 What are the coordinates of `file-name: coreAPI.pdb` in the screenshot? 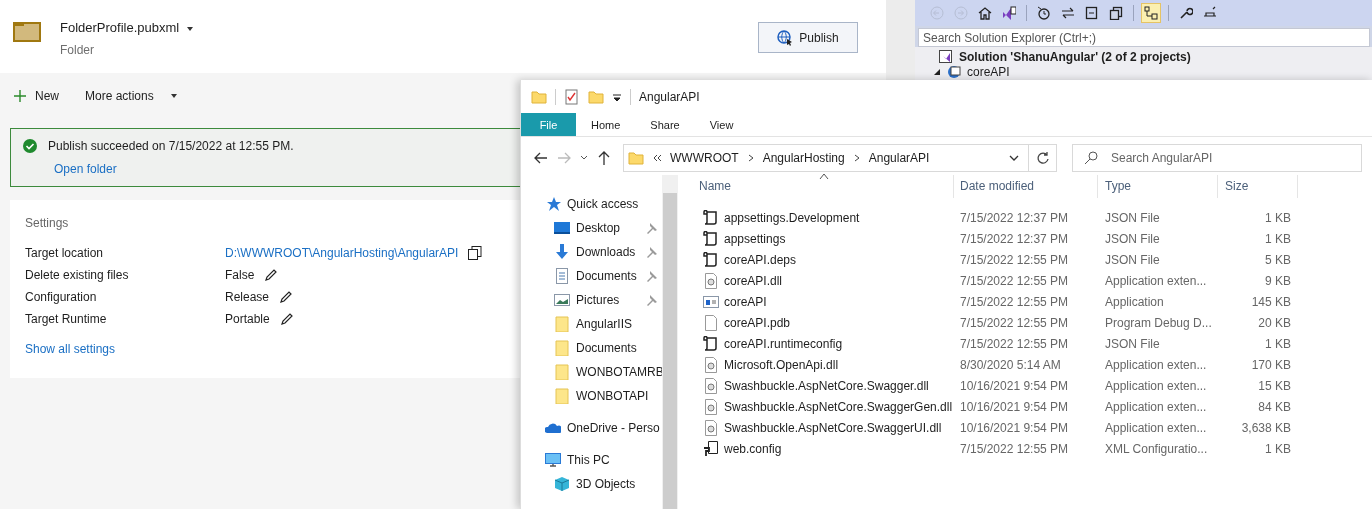 It's located at (757, 322).